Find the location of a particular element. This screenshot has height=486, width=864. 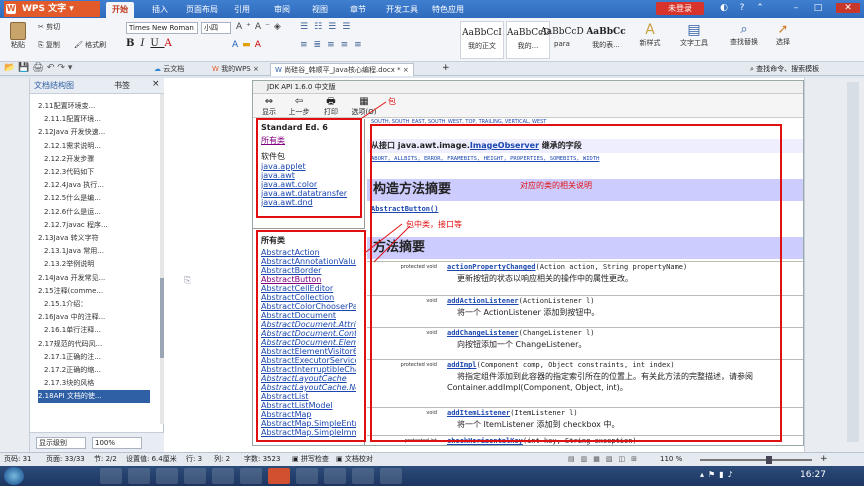

tab-cloud-docs: ☁ 云文档 is located at coordinates (169, 69).